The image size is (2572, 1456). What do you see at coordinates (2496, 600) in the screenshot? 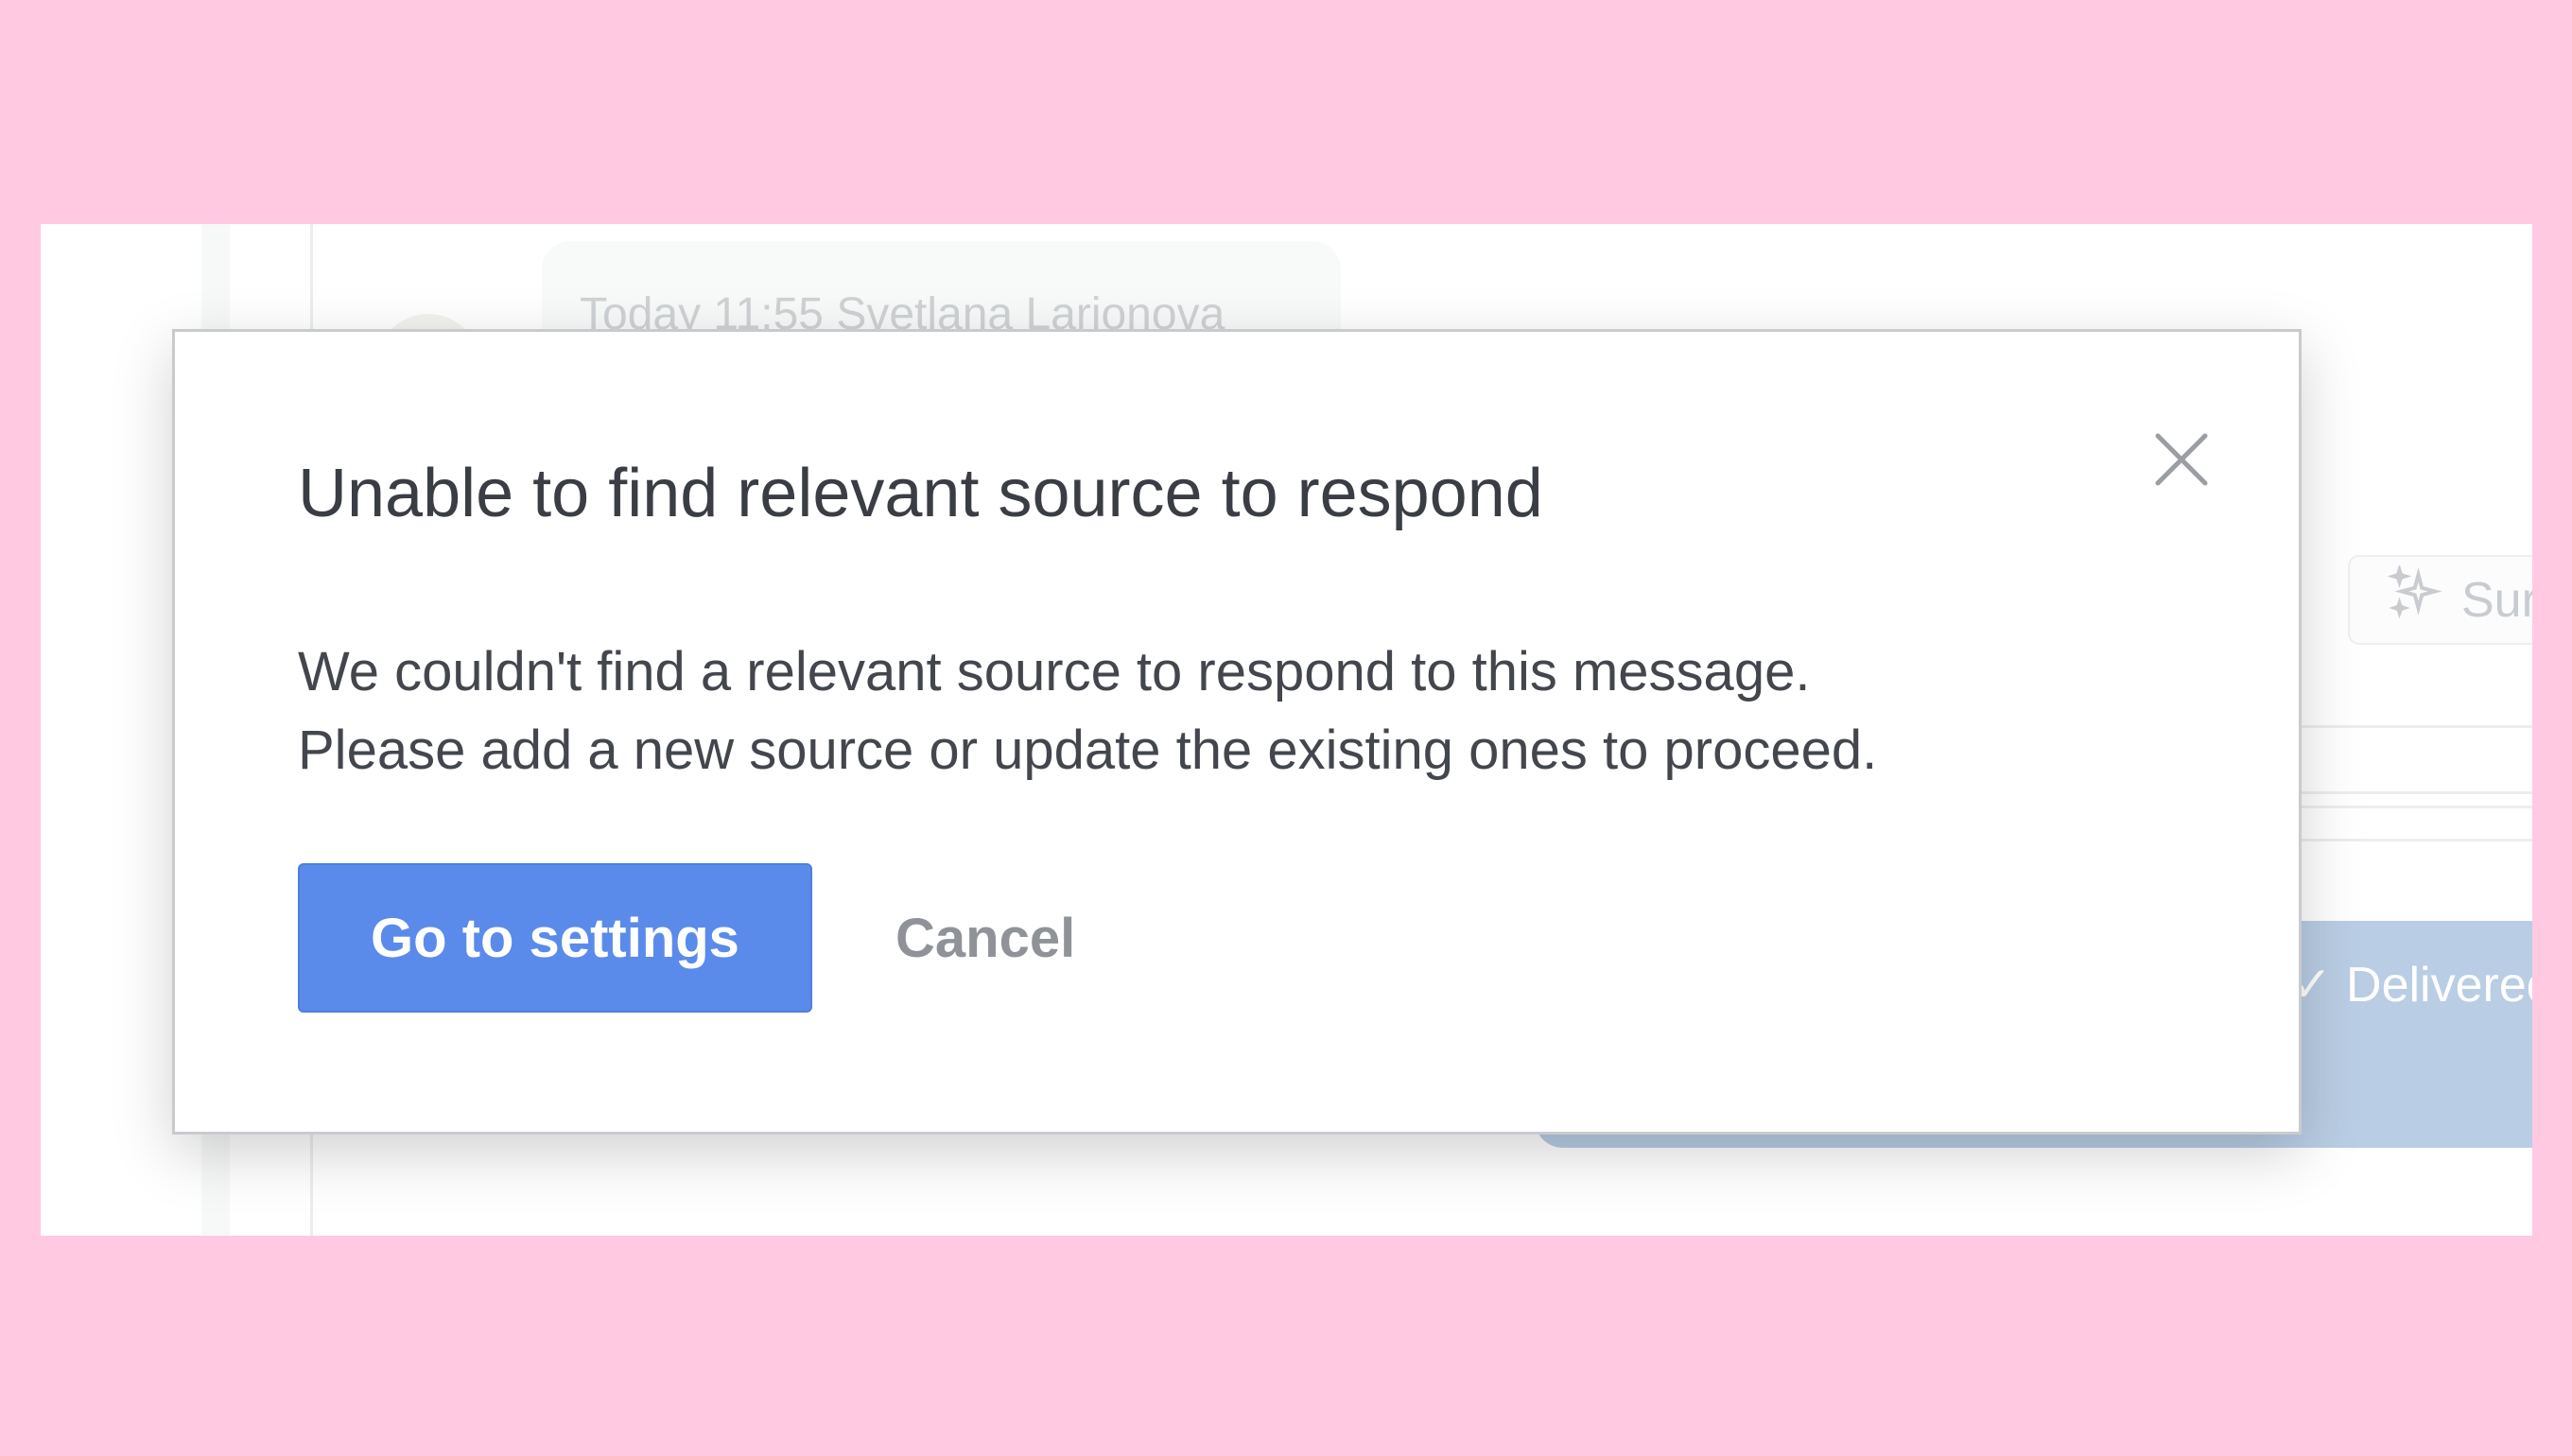
I see `summary-button-label: Sur` at bounding box center [2496, 600].